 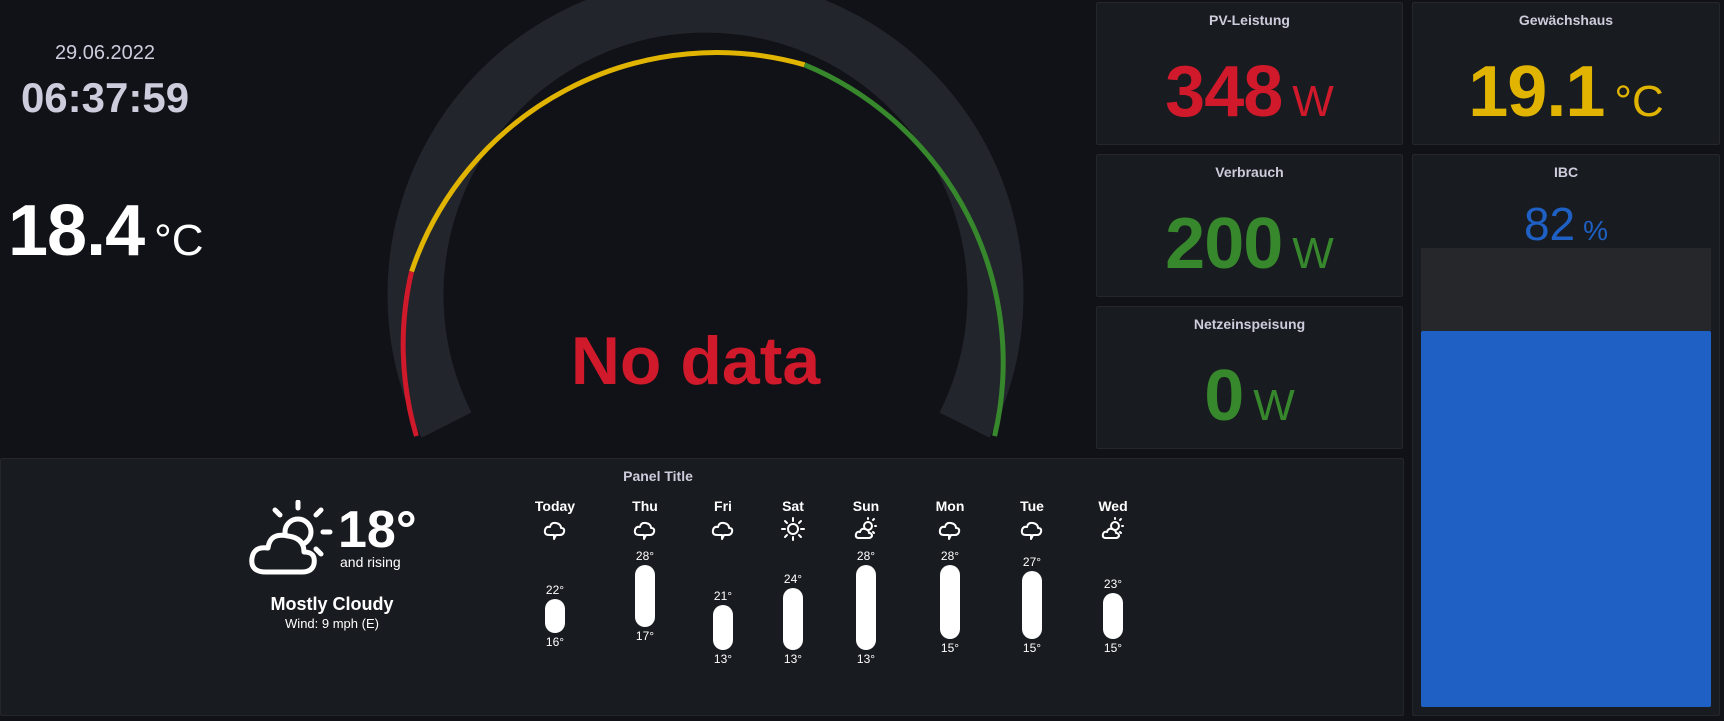 What do you see at coordinates (377, 530) in the screenshot?
I see `current-temp: 18°` at bounding box center [377, 530].